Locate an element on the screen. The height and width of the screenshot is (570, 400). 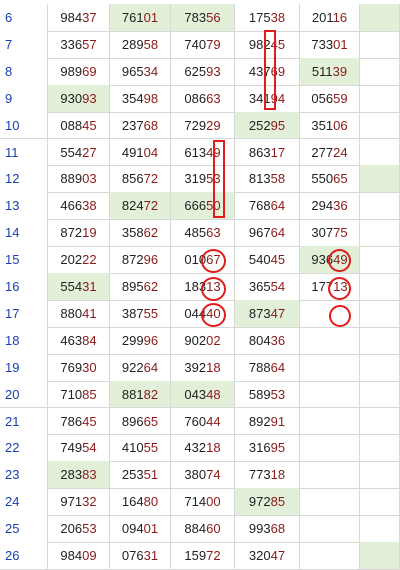
table-cell: 04348 is located at coordinates (203, 394).